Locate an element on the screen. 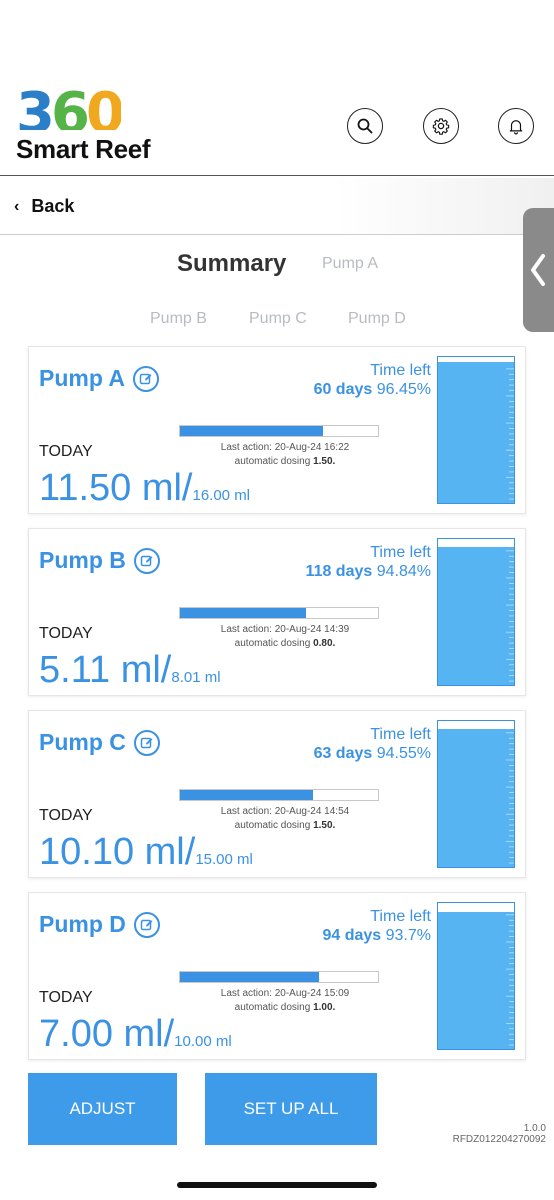  last-action-text: Last action: 20-Aug-24 15:09 is located at coordinates (285, 993).